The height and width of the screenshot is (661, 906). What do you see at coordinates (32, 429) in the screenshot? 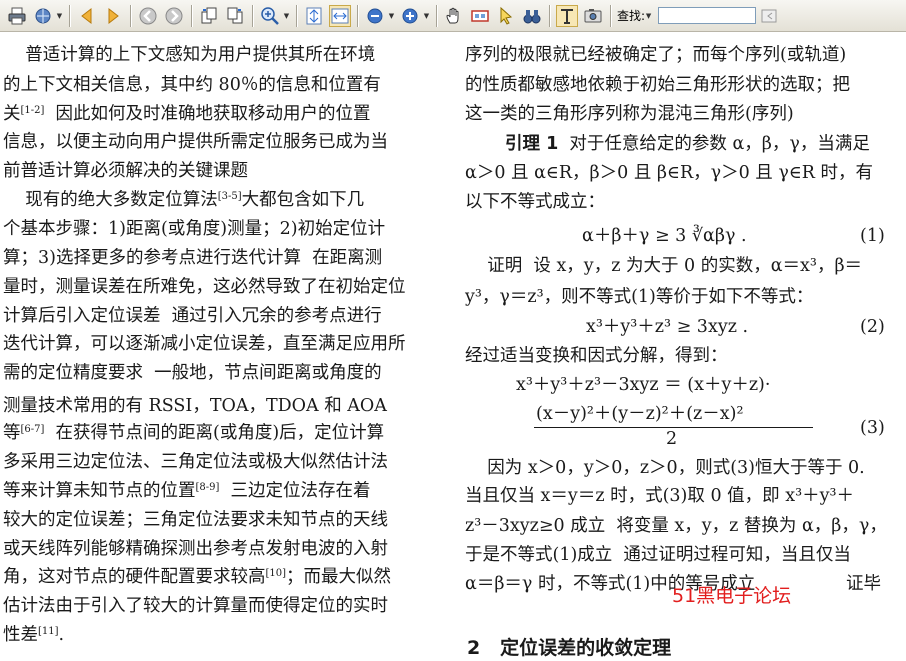
I see `citation: [6-7]` at bounding box center [32, 429].